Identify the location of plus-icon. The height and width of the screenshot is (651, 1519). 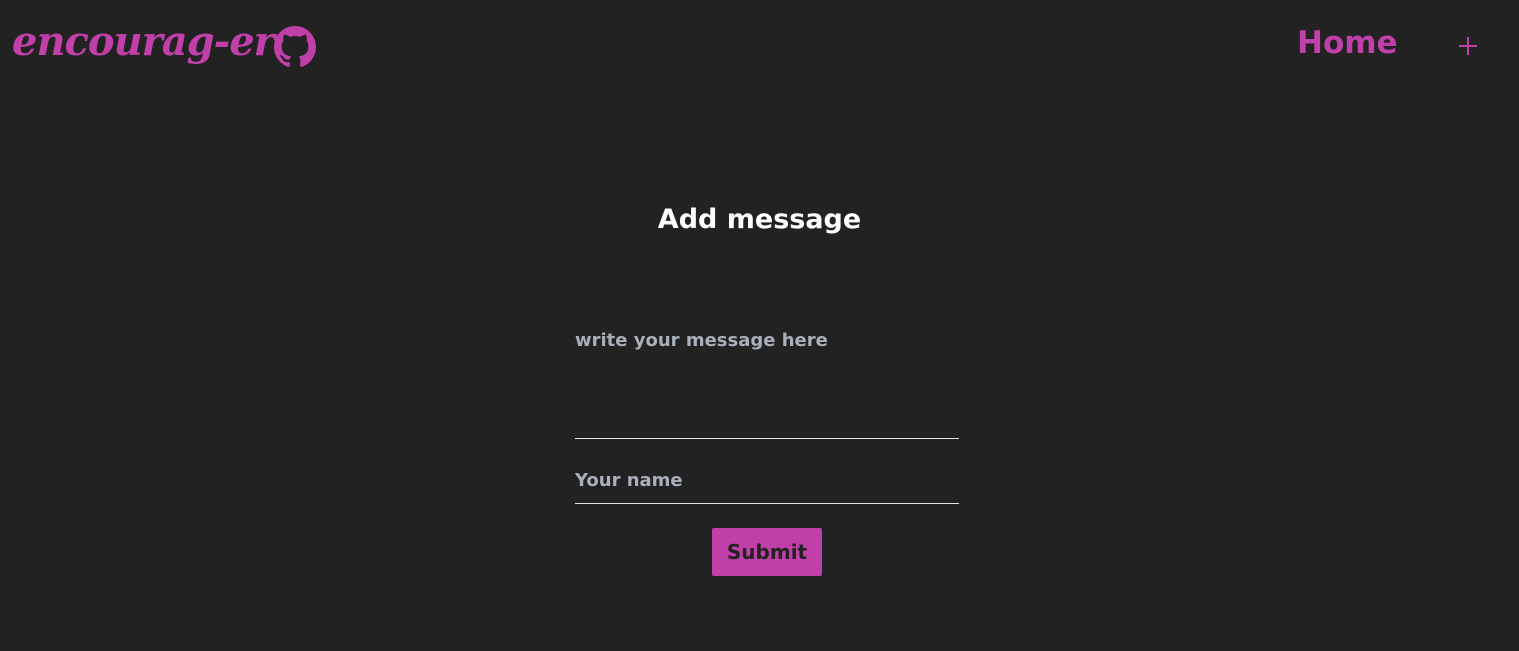
(1468, 46).